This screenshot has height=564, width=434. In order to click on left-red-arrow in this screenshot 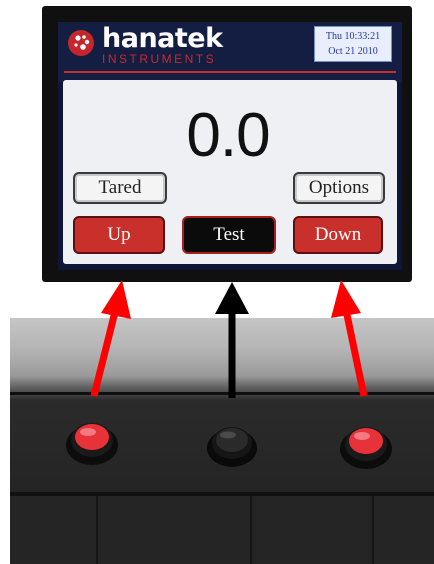, I will do `click(110, 338)`.